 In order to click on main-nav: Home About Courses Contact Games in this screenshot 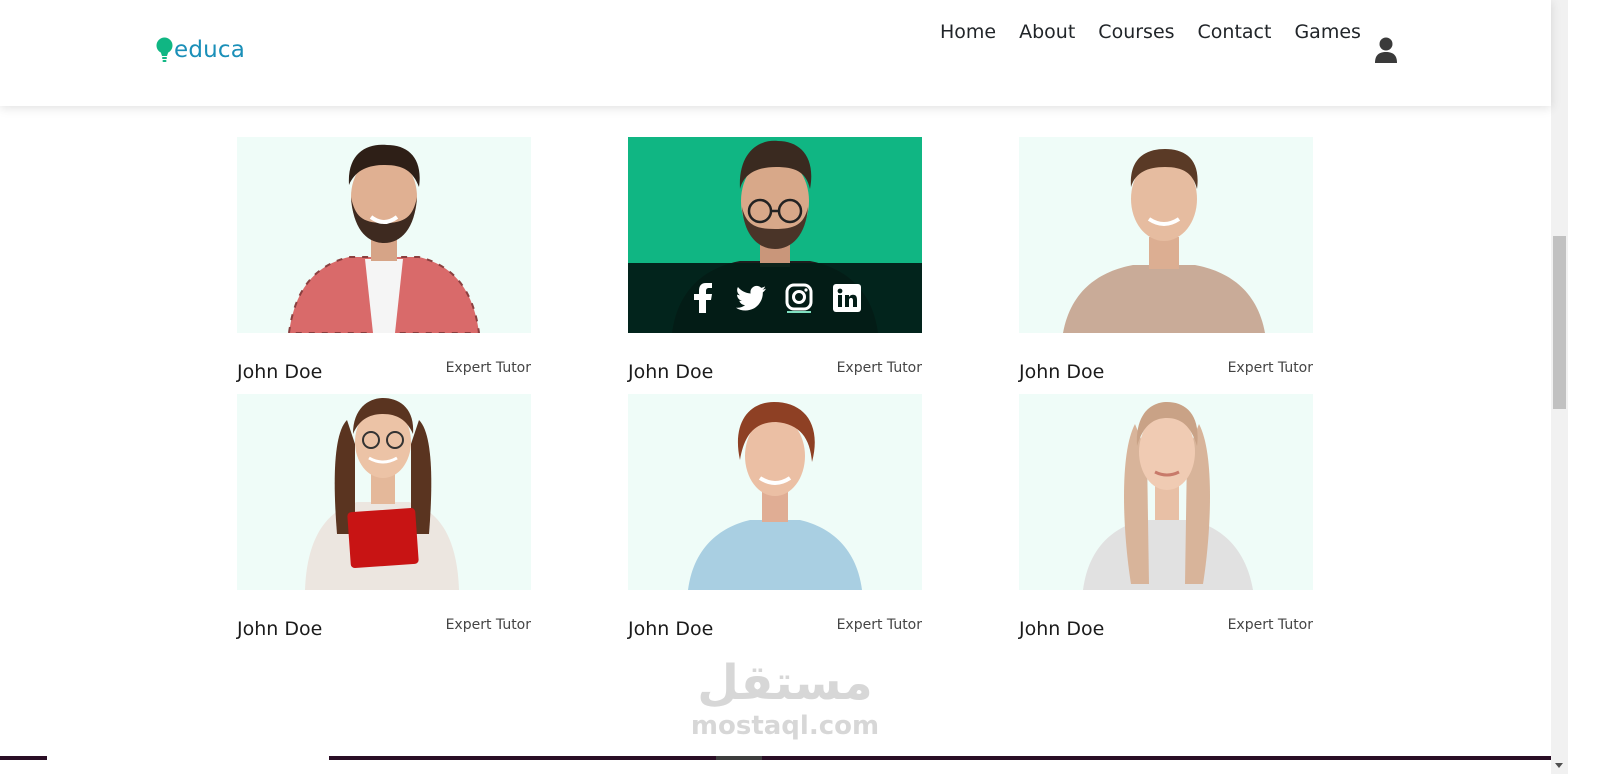, I will do `click(1162, 32)`.